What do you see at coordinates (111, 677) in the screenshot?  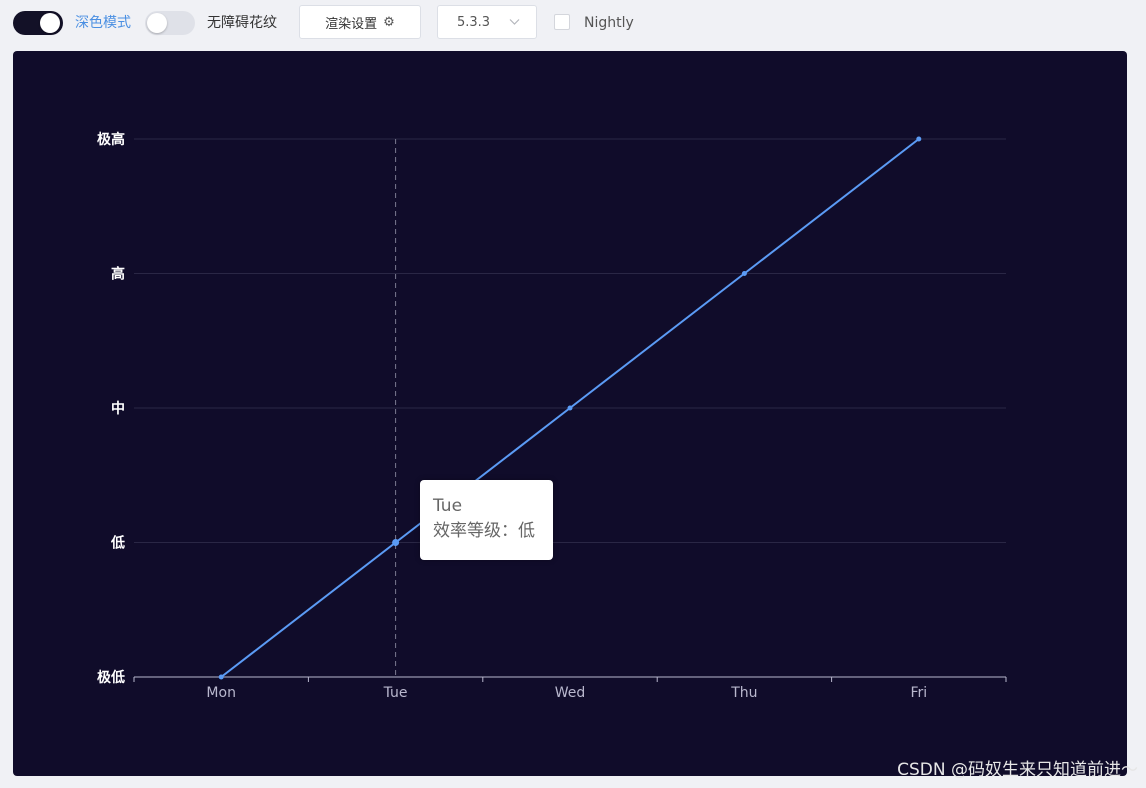 I see `y-tick-label: 极低` at bounding box center [111, 677].